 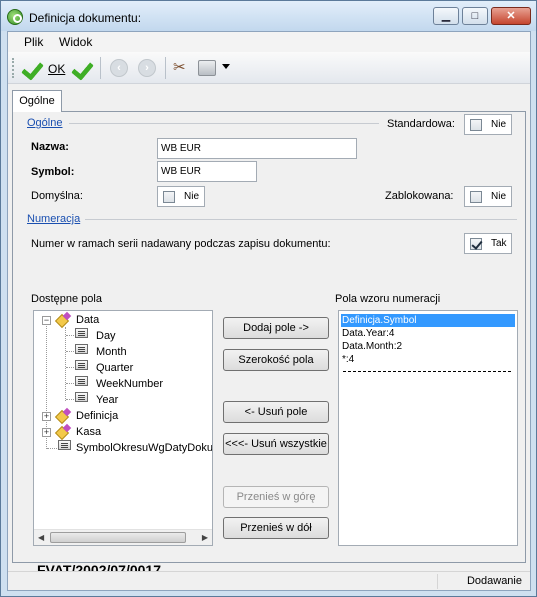 I want to click on name-label: Nazwa:, so click(x=50, y=147).